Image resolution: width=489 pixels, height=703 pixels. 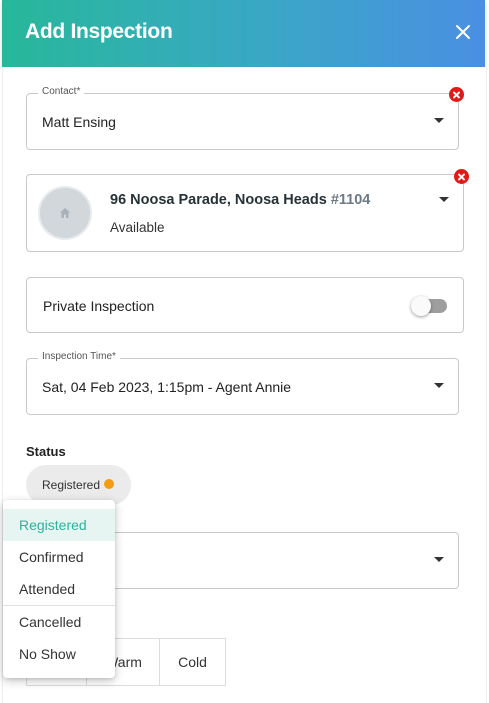 I want to click on contact-label: Contact*, so click(x=61, y=91).